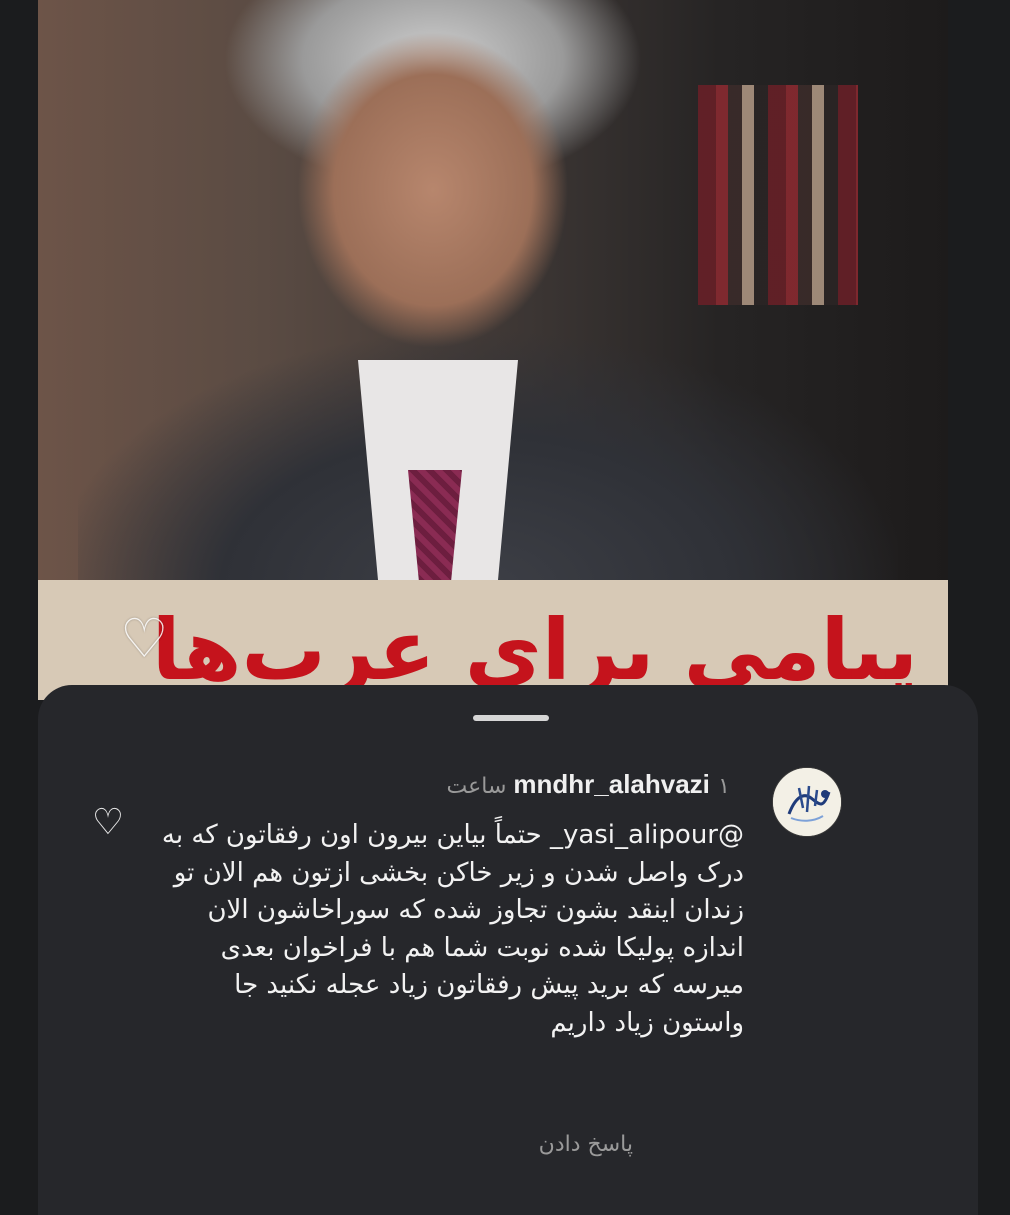 The height and width of the screenshot is (1215, 1010). I want to click on threads-icon: @, so click(731, 835).